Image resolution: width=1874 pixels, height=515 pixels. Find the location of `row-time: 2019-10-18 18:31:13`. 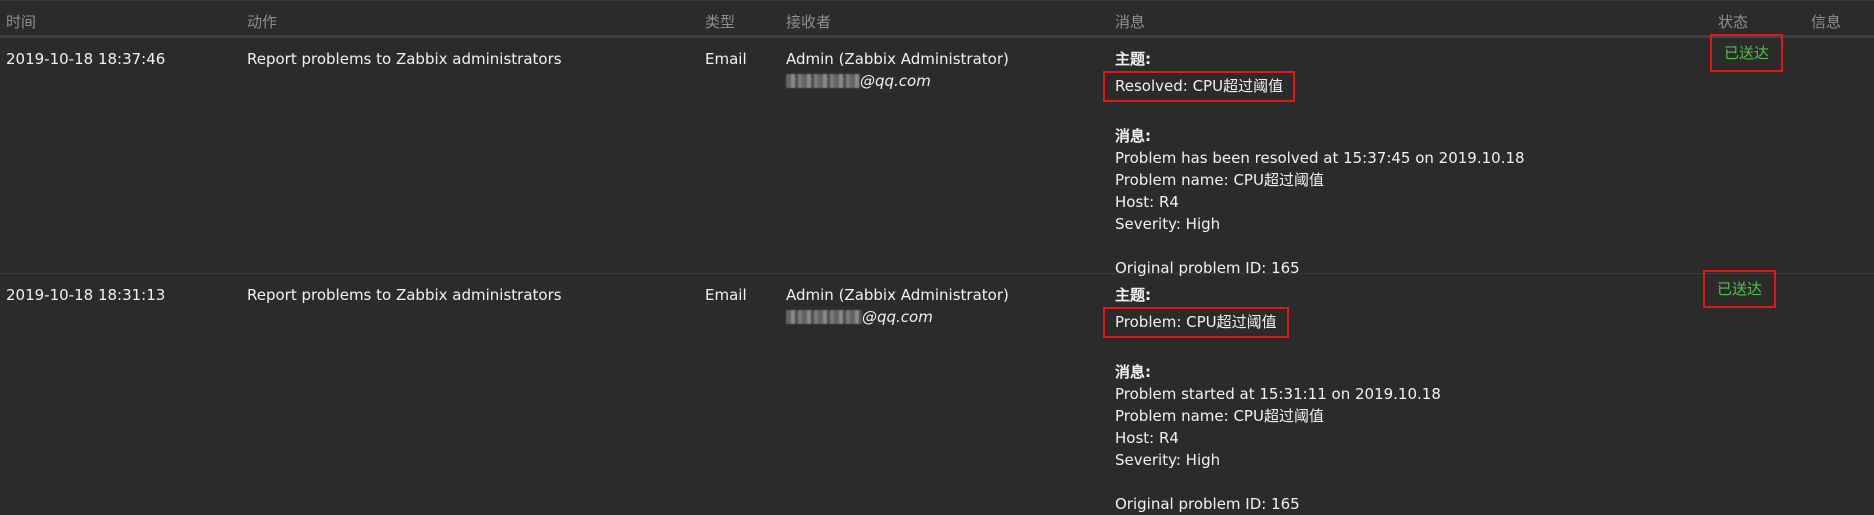

row-time: 2019-10-18 18:31:13 is located at coordinates (86, 295).